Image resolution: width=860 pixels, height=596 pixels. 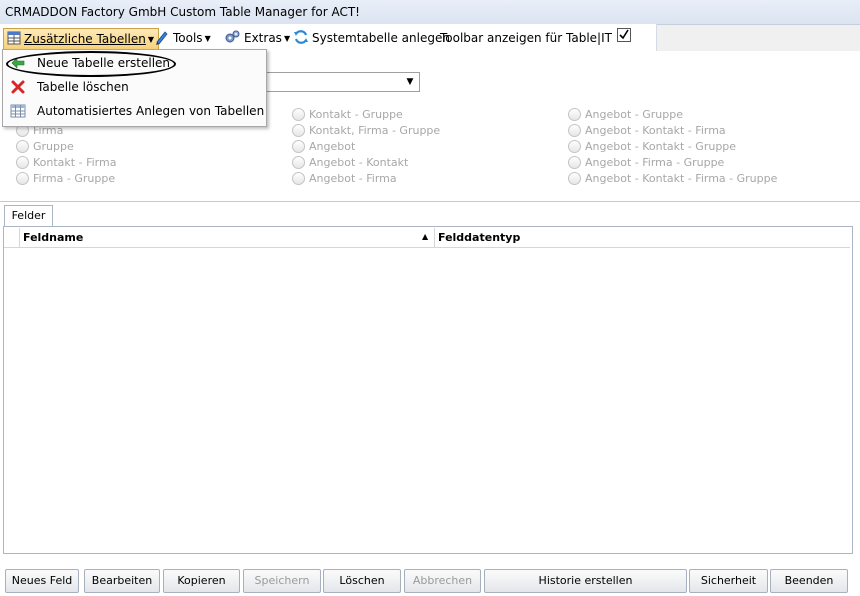 I want to click on systemtabelle-label: Systemtabelle anlegen, so click(x=381, y=38).